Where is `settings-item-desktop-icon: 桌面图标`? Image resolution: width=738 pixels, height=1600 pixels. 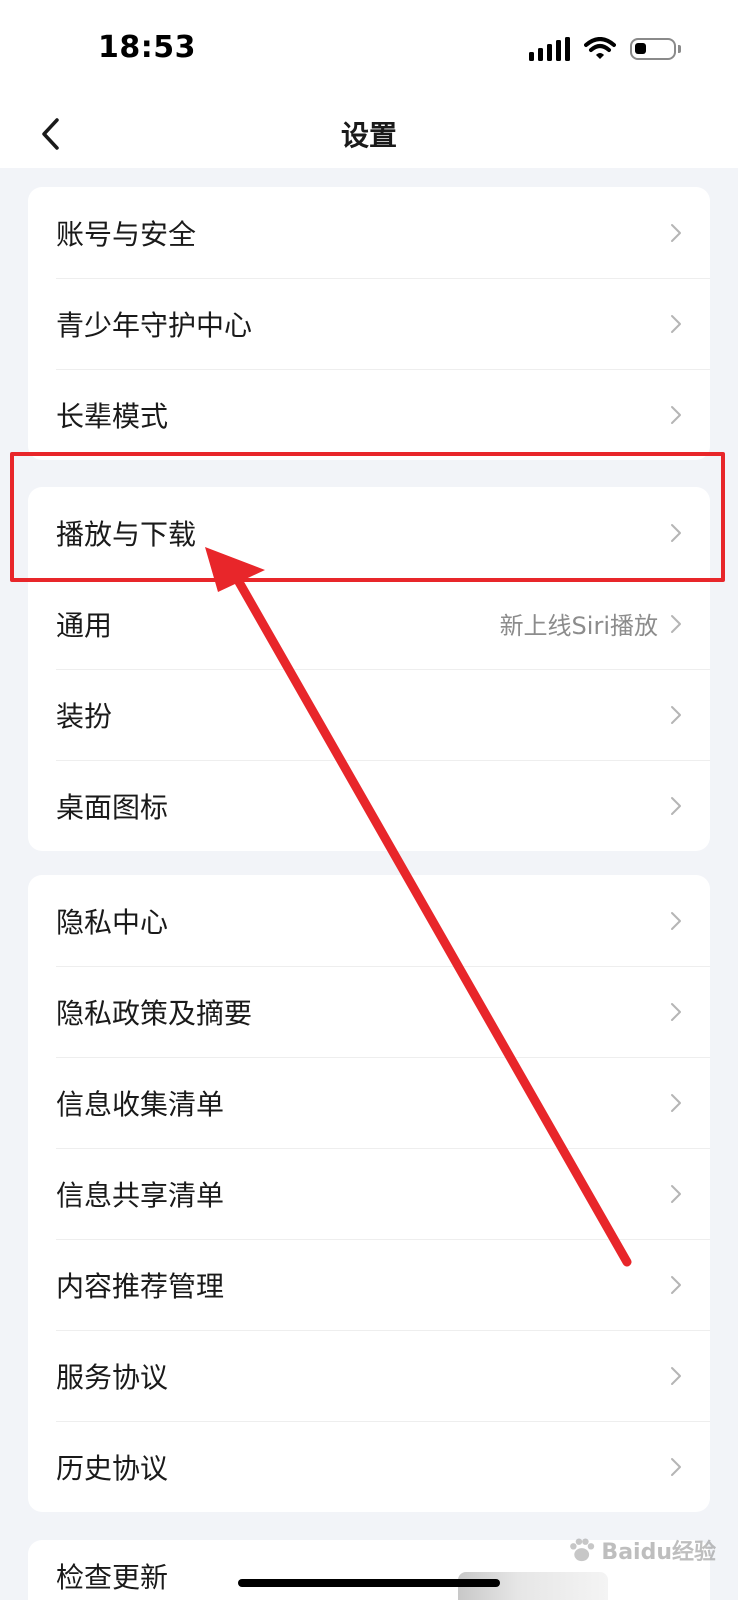
settings-item-desktop-icon: 桌面图标 is located at coordinates (369, 805).